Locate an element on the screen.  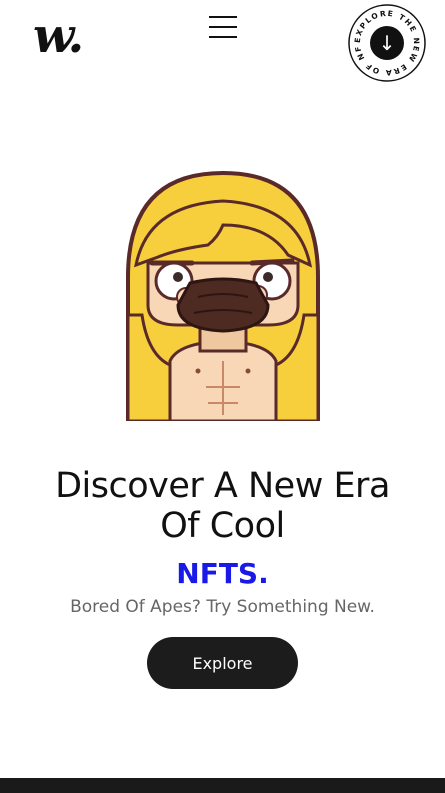
rotating-badge-icon: EXPLORE THE NEW ERA OF NFT. ↓ is located at coordinates (386, 42).